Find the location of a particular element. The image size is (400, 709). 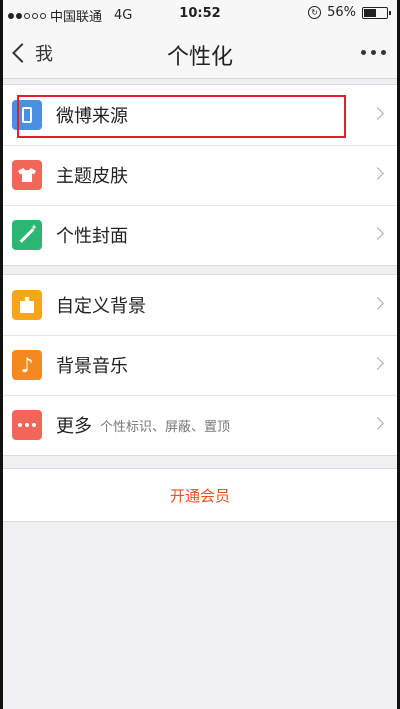

row-background-music: ♪ 背景音乐 is located at coordinates (200, 365).